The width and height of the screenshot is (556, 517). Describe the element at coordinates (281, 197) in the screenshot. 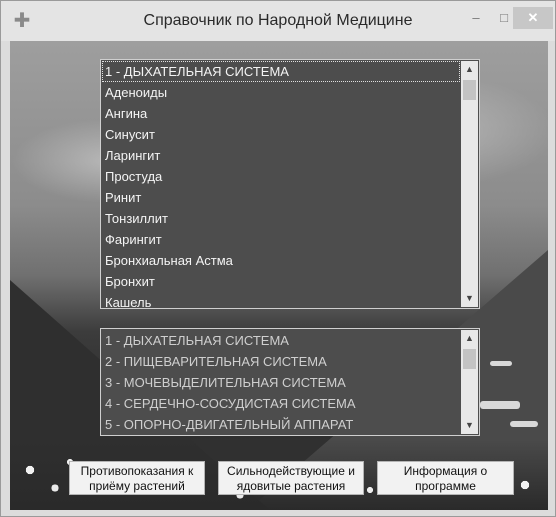

I see `list-item: Ринит` at that location.